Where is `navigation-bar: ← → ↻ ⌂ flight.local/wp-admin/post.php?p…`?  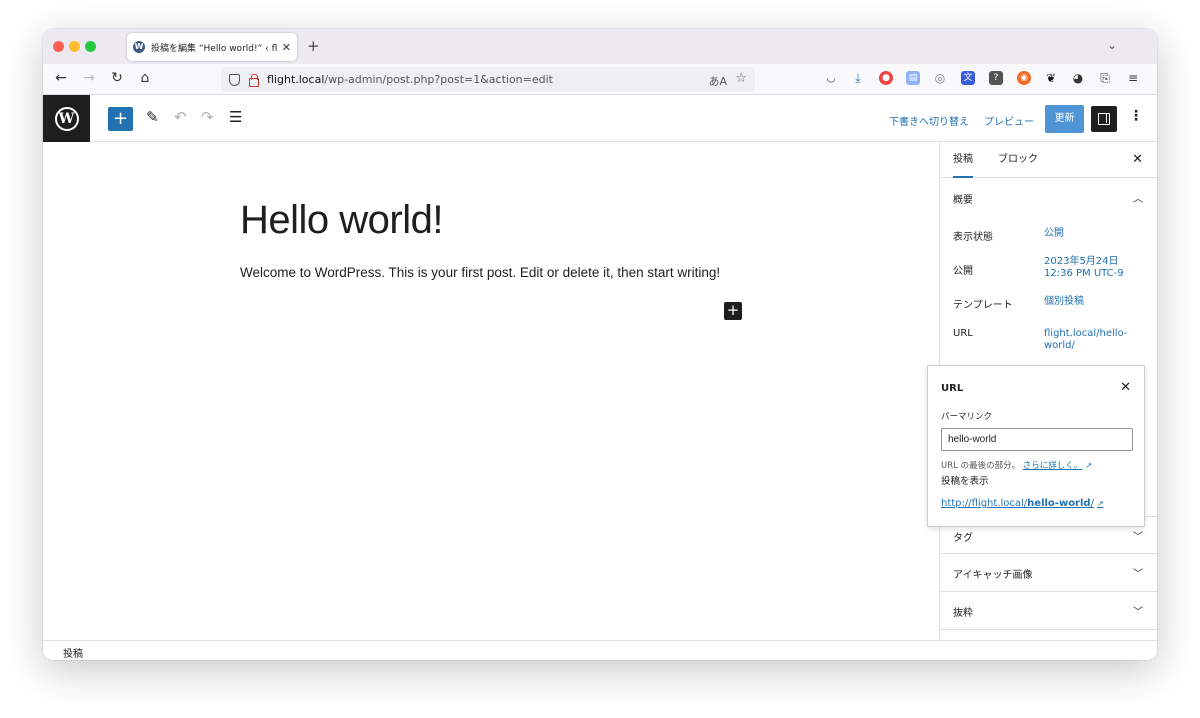 navigation-bar: ← → ↻ ⌂ flight.local/wp-admin/post.php?p… is located at coordinates (600, 79).